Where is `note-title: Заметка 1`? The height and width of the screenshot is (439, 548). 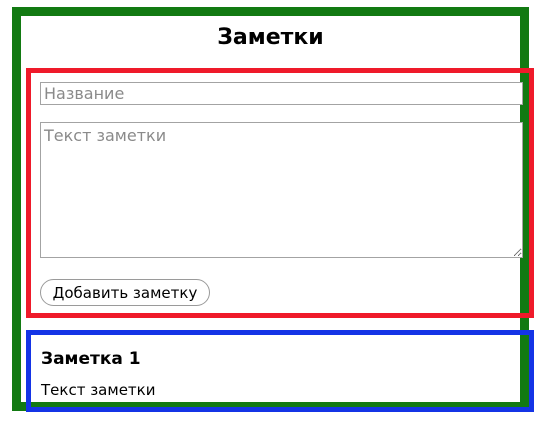
note-title: Заметка 1 is located at coordinates (91, 359).